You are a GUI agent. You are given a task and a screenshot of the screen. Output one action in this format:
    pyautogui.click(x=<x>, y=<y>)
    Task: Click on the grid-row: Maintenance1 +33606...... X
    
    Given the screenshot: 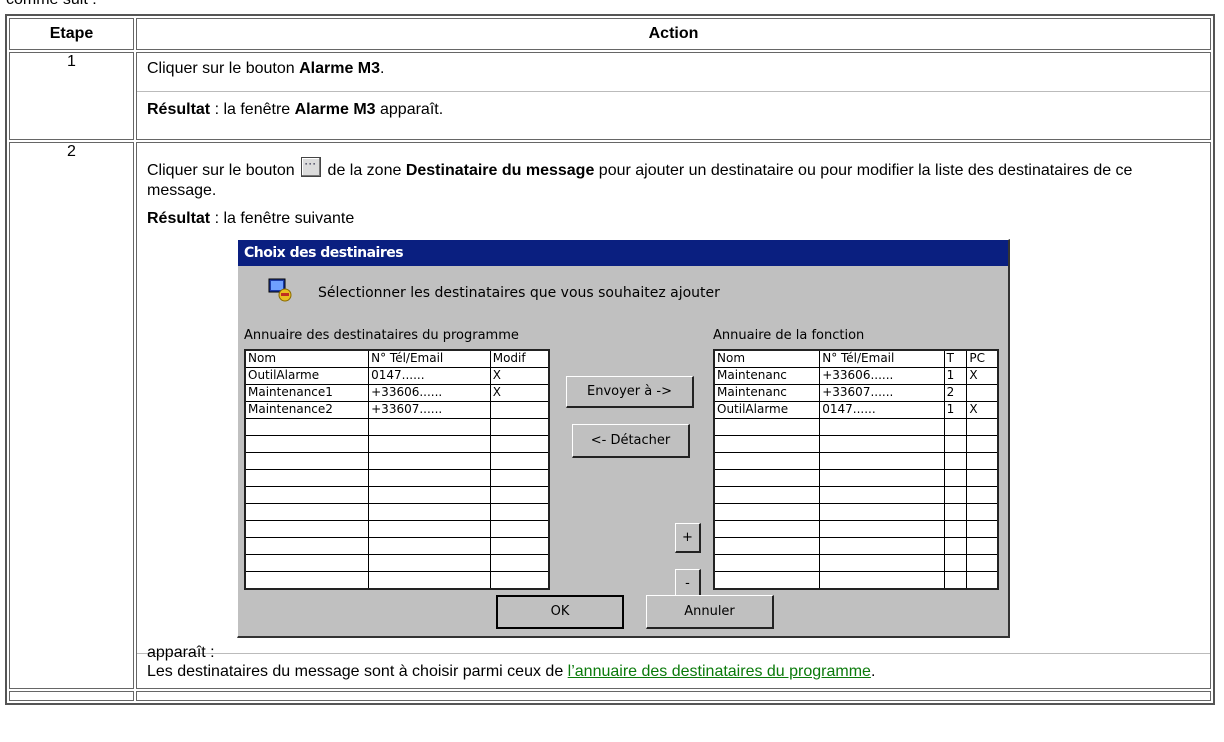 What is the action you would take?
    pyautogui.click(x=397, y=393)
    